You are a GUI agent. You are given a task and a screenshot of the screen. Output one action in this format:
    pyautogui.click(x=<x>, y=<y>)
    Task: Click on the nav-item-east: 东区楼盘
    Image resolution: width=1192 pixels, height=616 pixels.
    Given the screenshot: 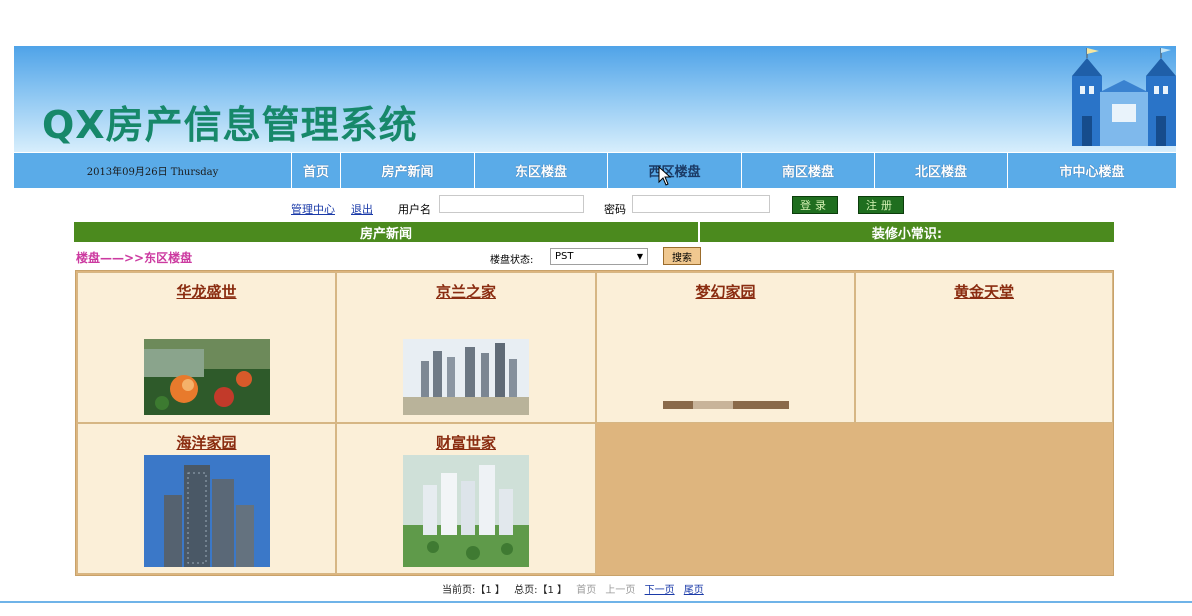 What is the action you would take?
    pyautogui.click(x=541, y=170)
    